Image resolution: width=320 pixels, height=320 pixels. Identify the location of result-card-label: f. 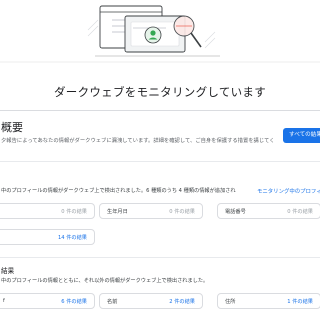
(4, 301).